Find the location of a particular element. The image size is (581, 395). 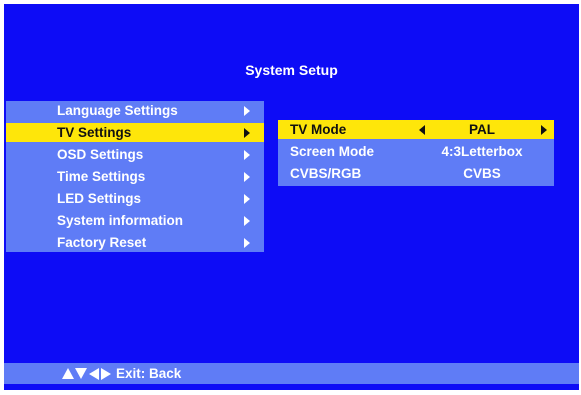

help-bar: Exit: Back is located at coordinates (291, 373).